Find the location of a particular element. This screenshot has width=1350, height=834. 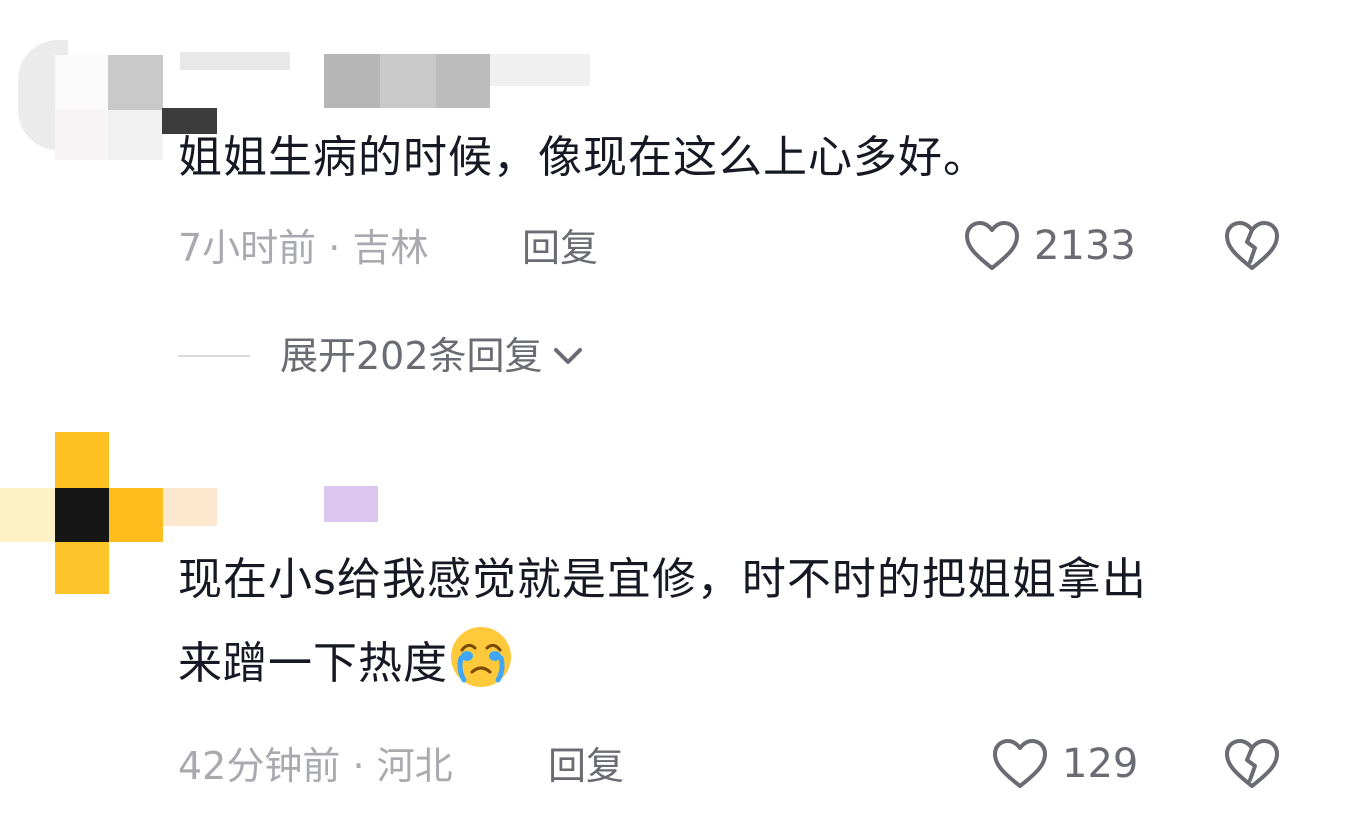

like-count: 129 is located at coordinates (1100, 764).